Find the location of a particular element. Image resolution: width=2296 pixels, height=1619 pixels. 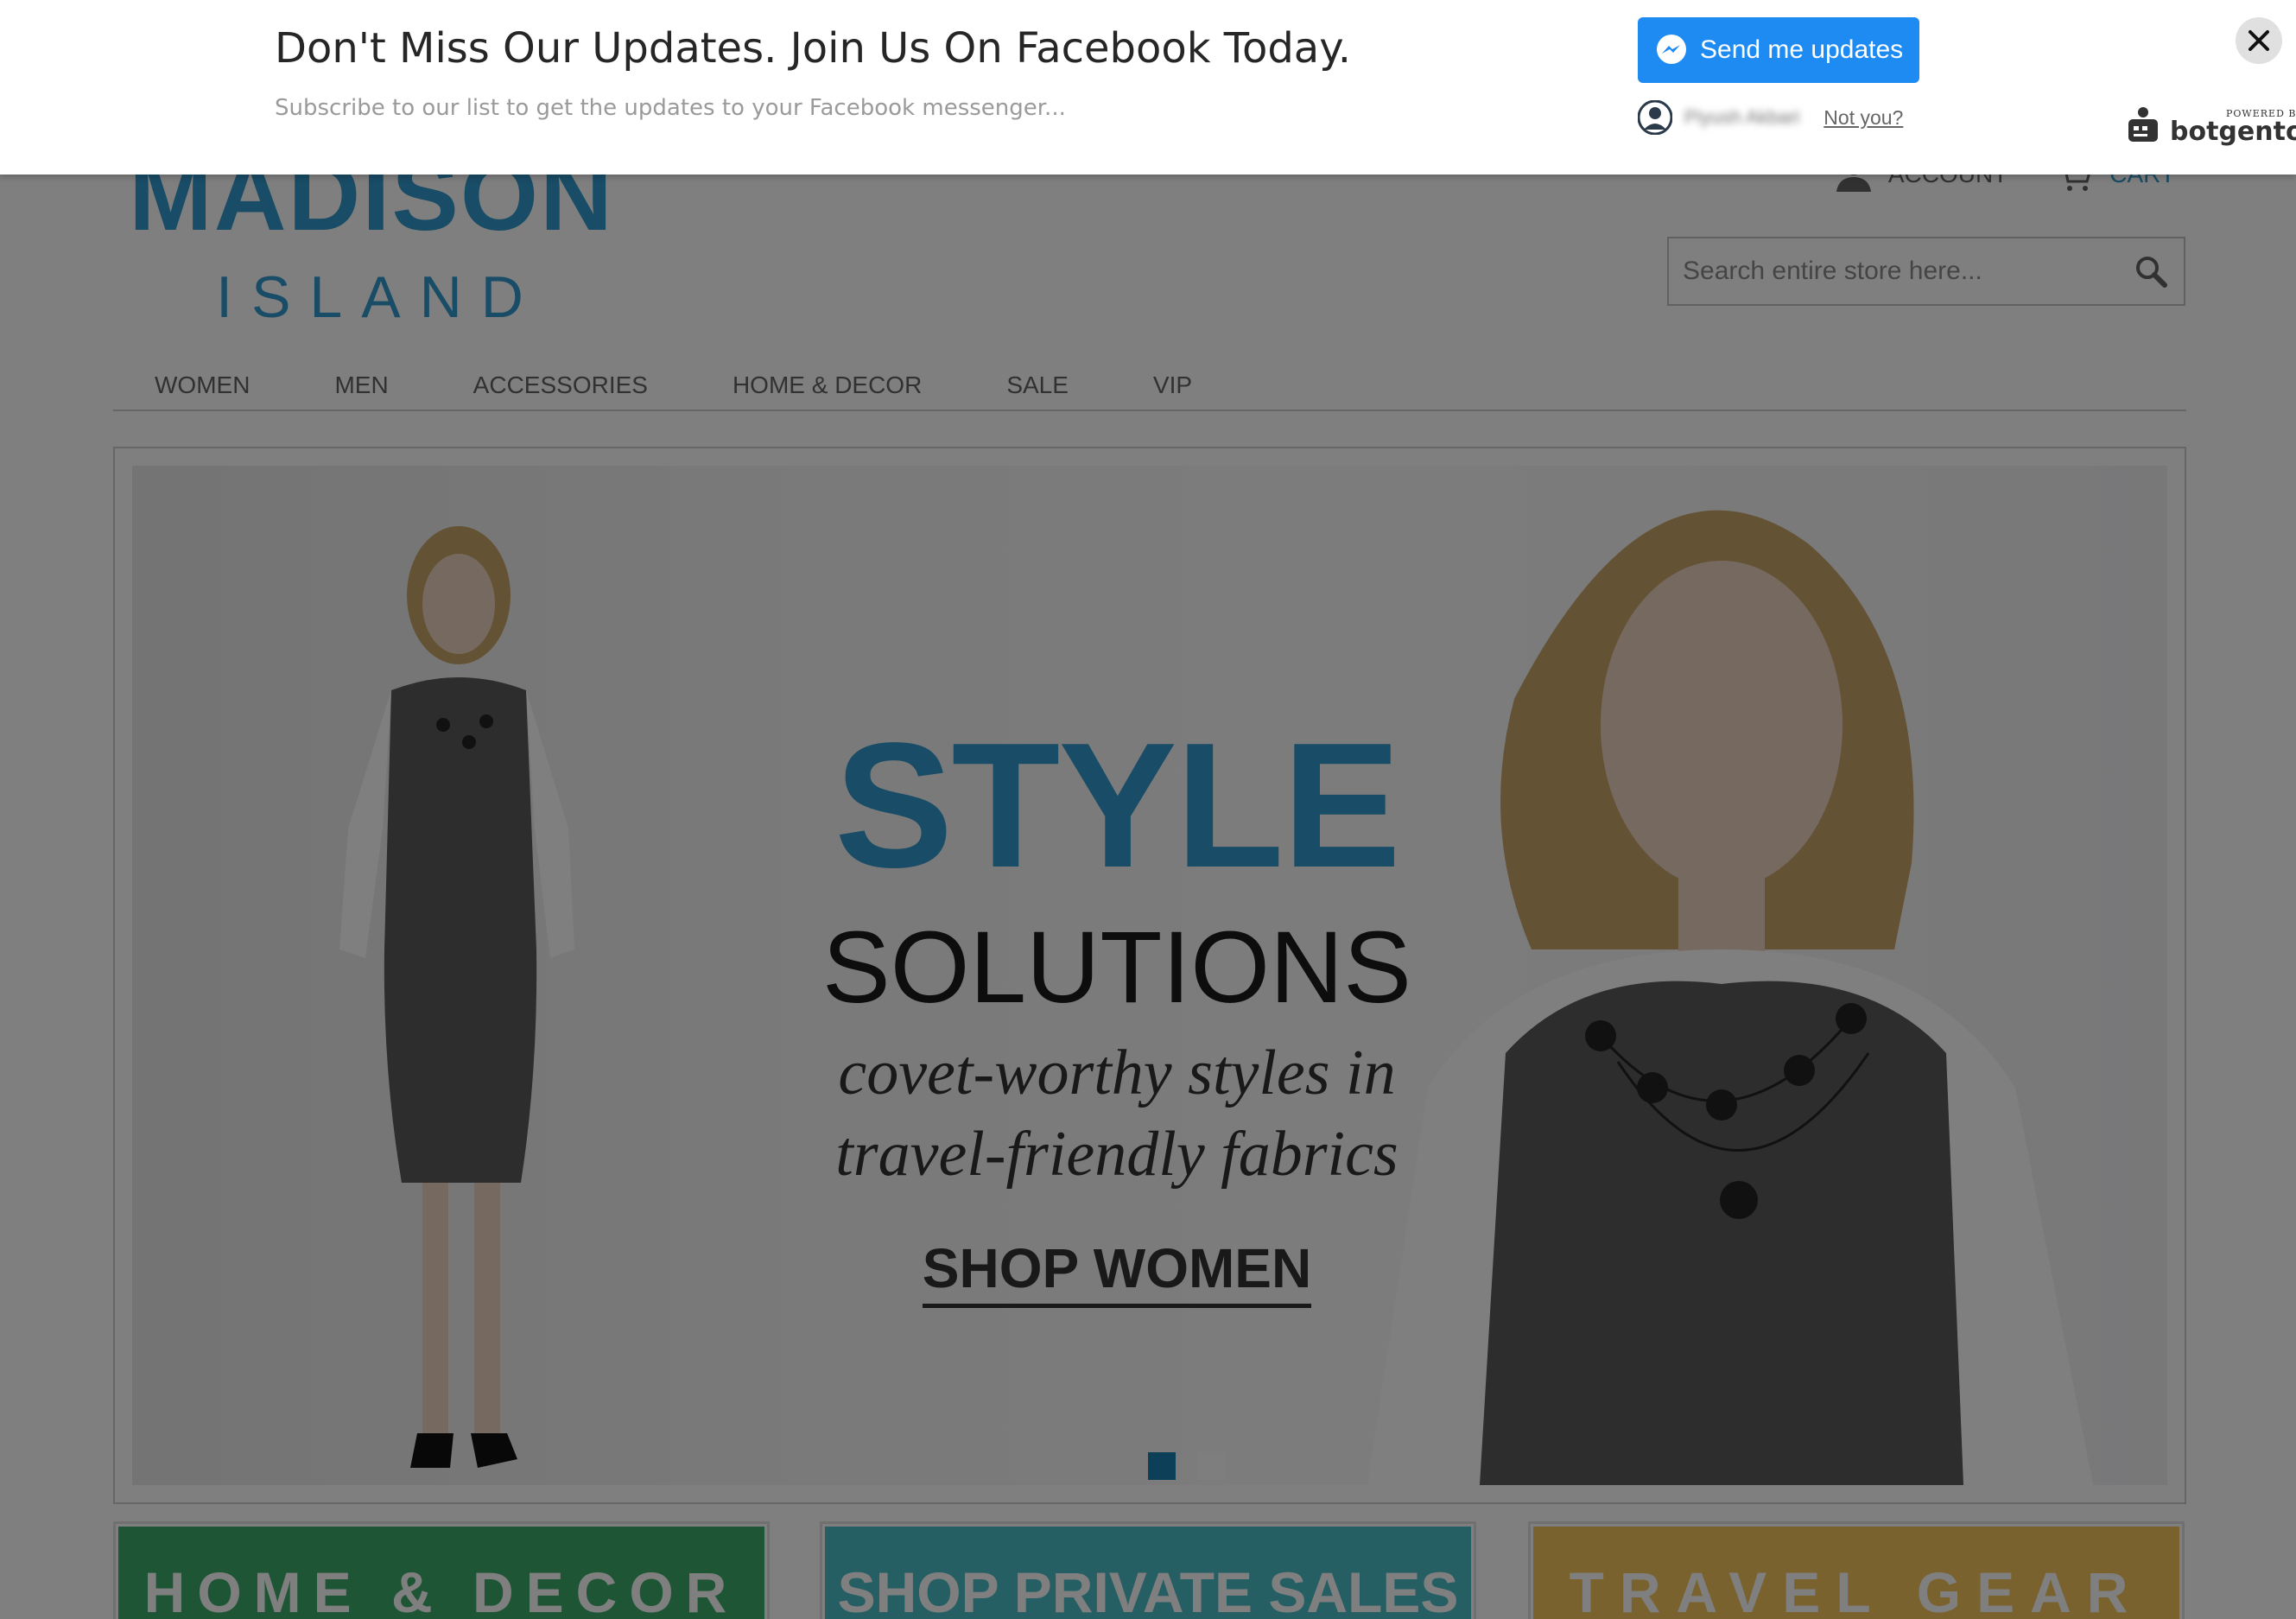

brand-name: botgento is located at coordinates (2233, 132).